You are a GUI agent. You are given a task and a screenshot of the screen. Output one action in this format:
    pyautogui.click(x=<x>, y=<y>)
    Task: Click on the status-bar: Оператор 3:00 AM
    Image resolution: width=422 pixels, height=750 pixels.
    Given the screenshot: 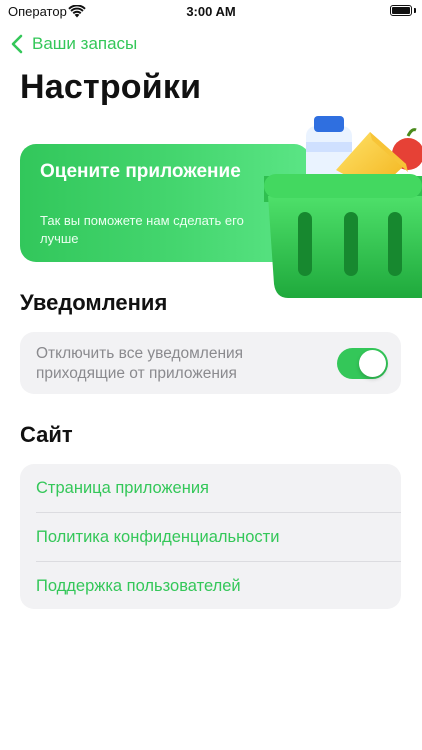 What is the action you would take?
    pyautogui.click(x=211, y=12)
    